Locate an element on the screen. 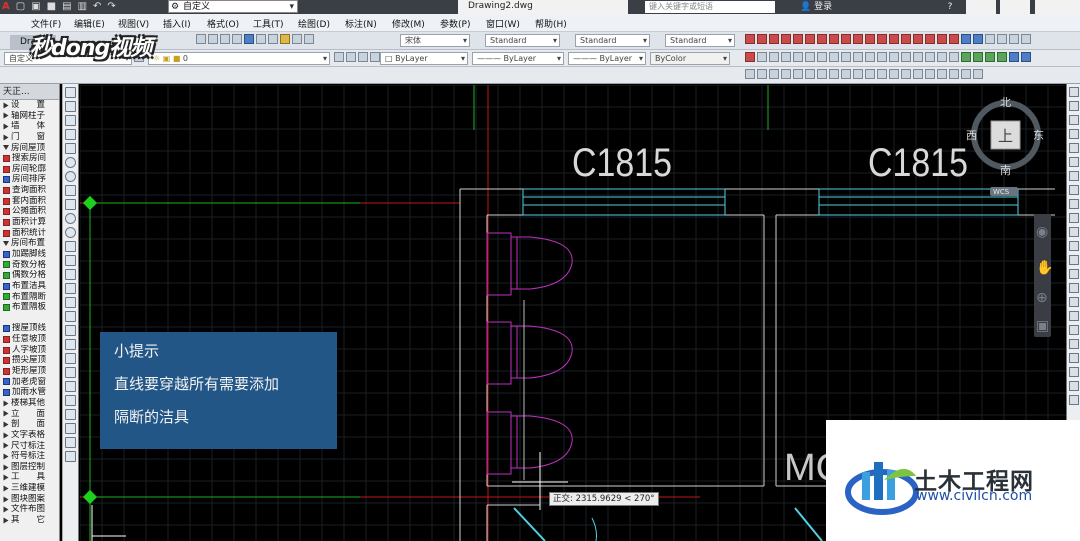 This screenshot has width=1080, height=541. jogged-linear-icon is located at coordinates (942, 39).